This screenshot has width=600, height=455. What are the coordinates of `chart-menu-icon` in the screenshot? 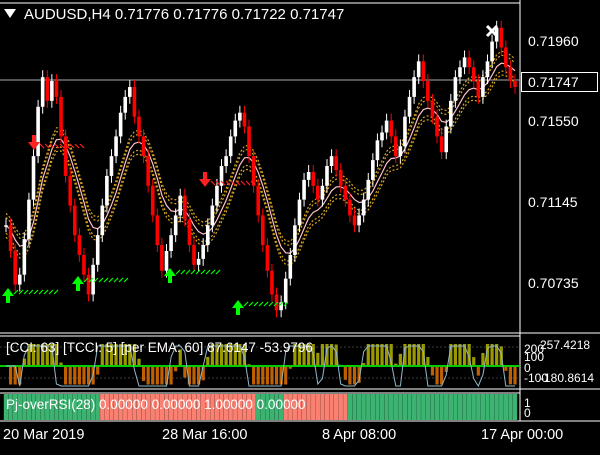 It's located at (10, 13).